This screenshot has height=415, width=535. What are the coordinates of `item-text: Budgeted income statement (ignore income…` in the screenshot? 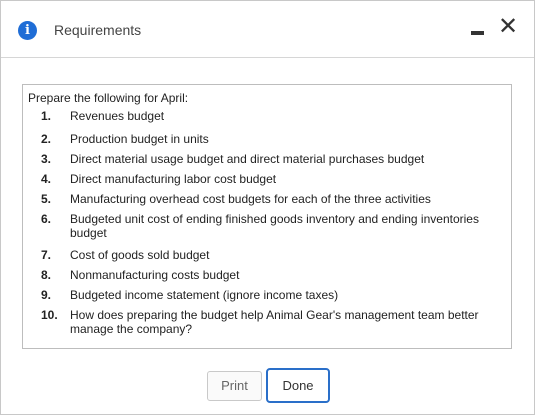 It's located at (204, 295).